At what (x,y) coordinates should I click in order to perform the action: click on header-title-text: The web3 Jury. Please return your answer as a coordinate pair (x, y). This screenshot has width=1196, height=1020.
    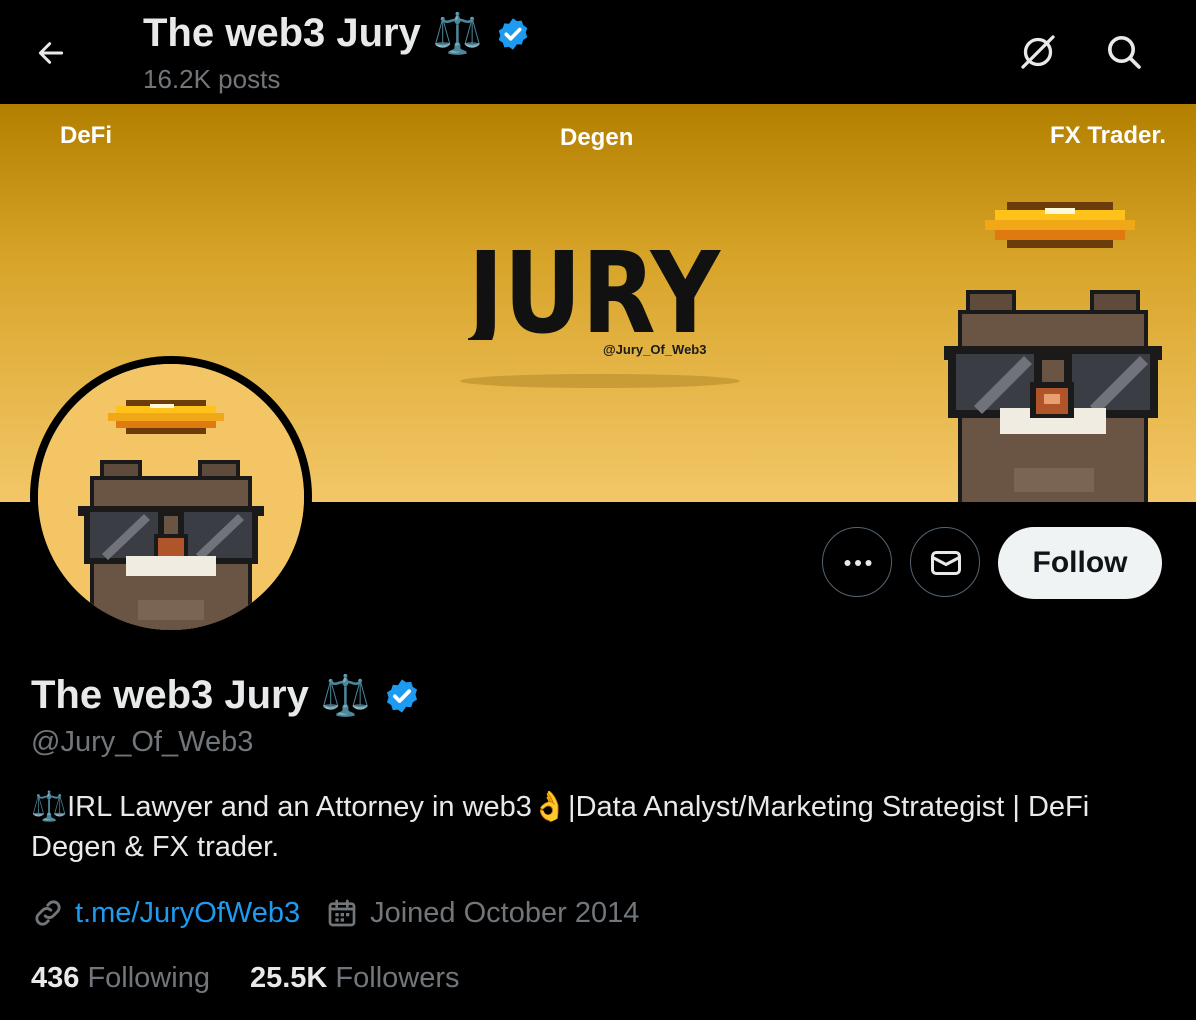
    Looking at the image, I should click on (282, 33).